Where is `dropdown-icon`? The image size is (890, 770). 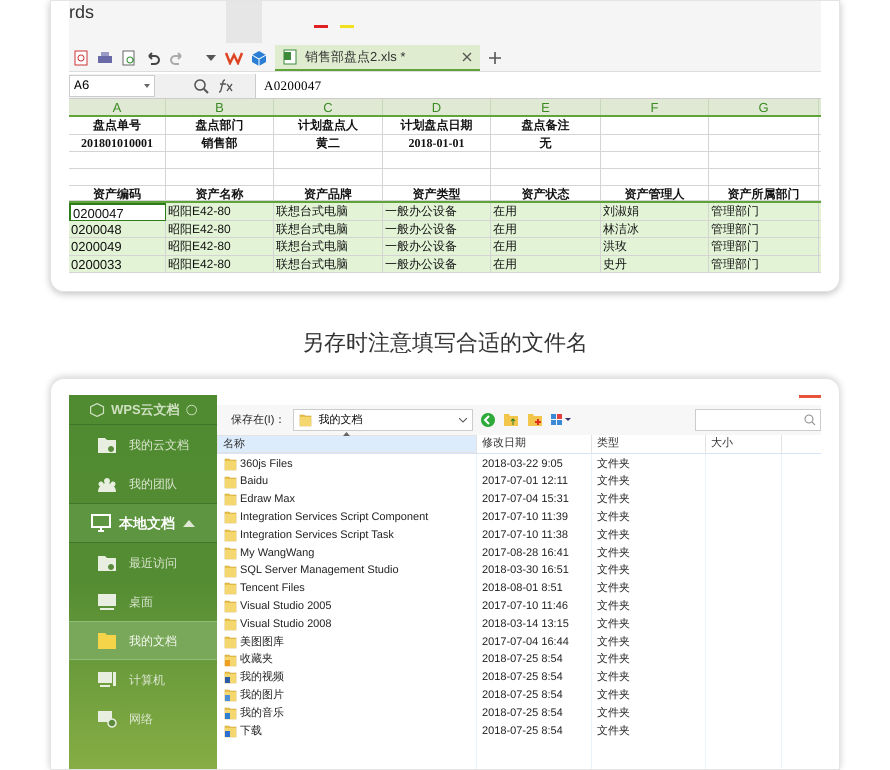 dropdown-icon is located at coordinates (211, 58).